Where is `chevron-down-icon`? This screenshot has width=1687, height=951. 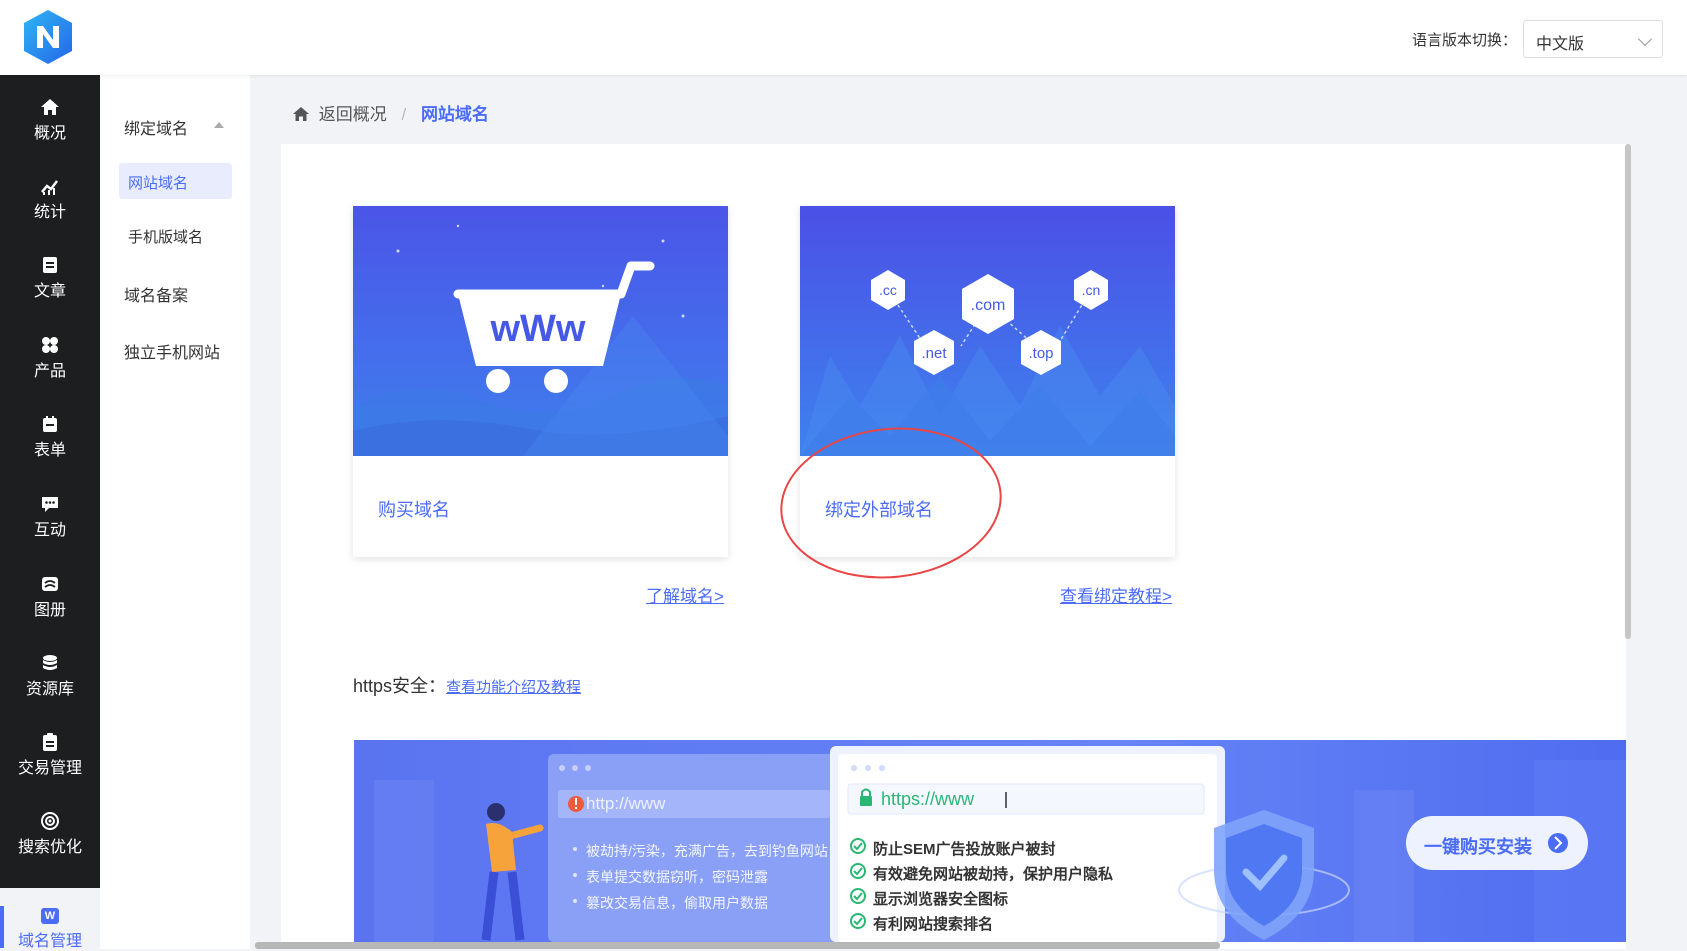 chevron-down-icon is located at coordinates (1645, 39).